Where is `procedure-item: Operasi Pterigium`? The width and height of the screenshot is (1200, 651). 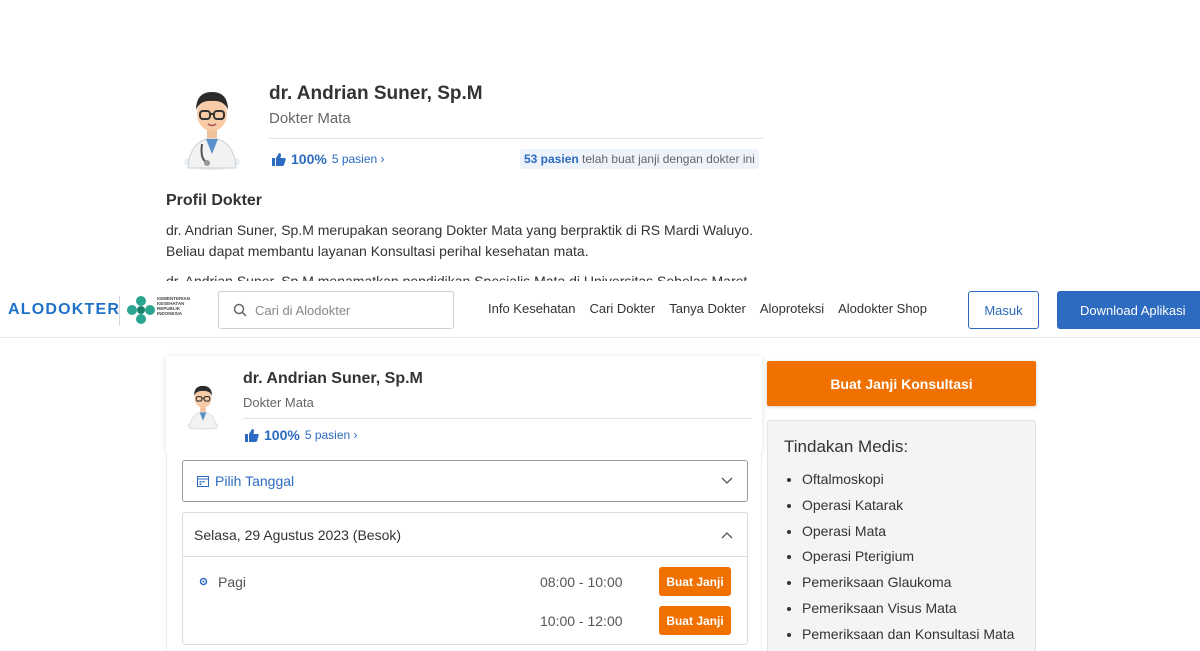
procedure-item: Operasi Pterigium is located at coordinates (908, 561).